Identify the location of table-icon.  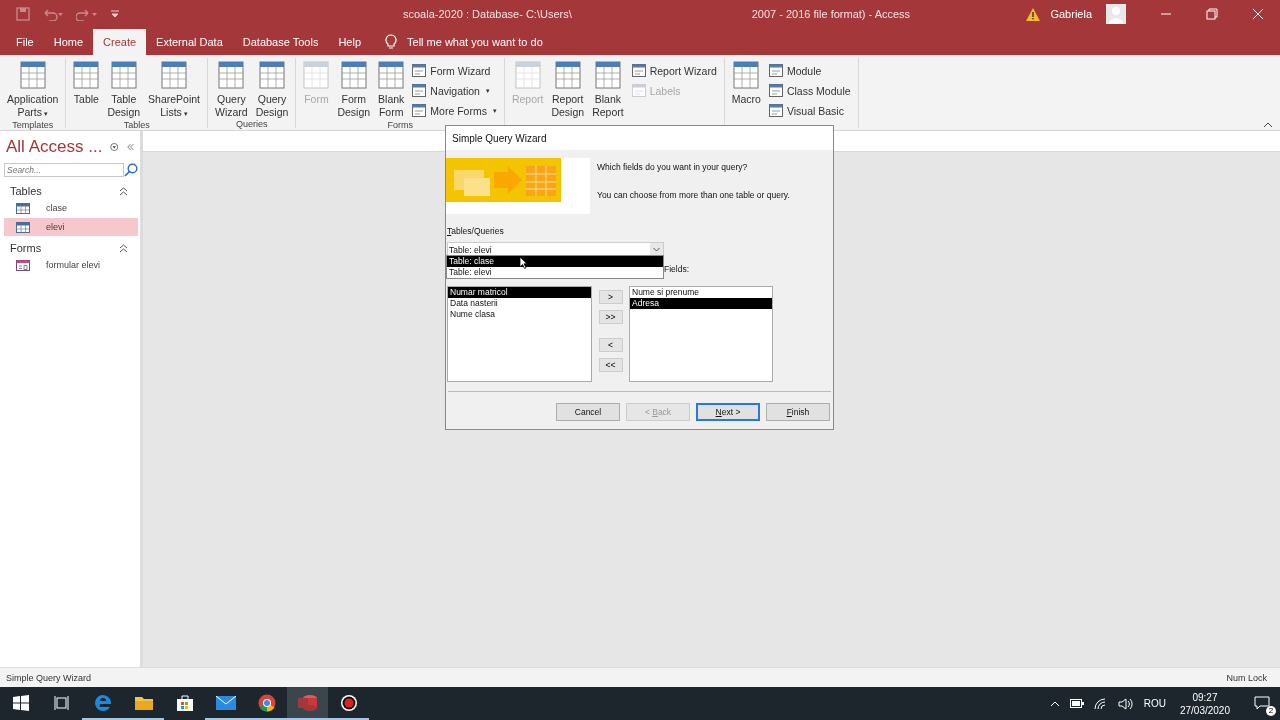
(23, 208).